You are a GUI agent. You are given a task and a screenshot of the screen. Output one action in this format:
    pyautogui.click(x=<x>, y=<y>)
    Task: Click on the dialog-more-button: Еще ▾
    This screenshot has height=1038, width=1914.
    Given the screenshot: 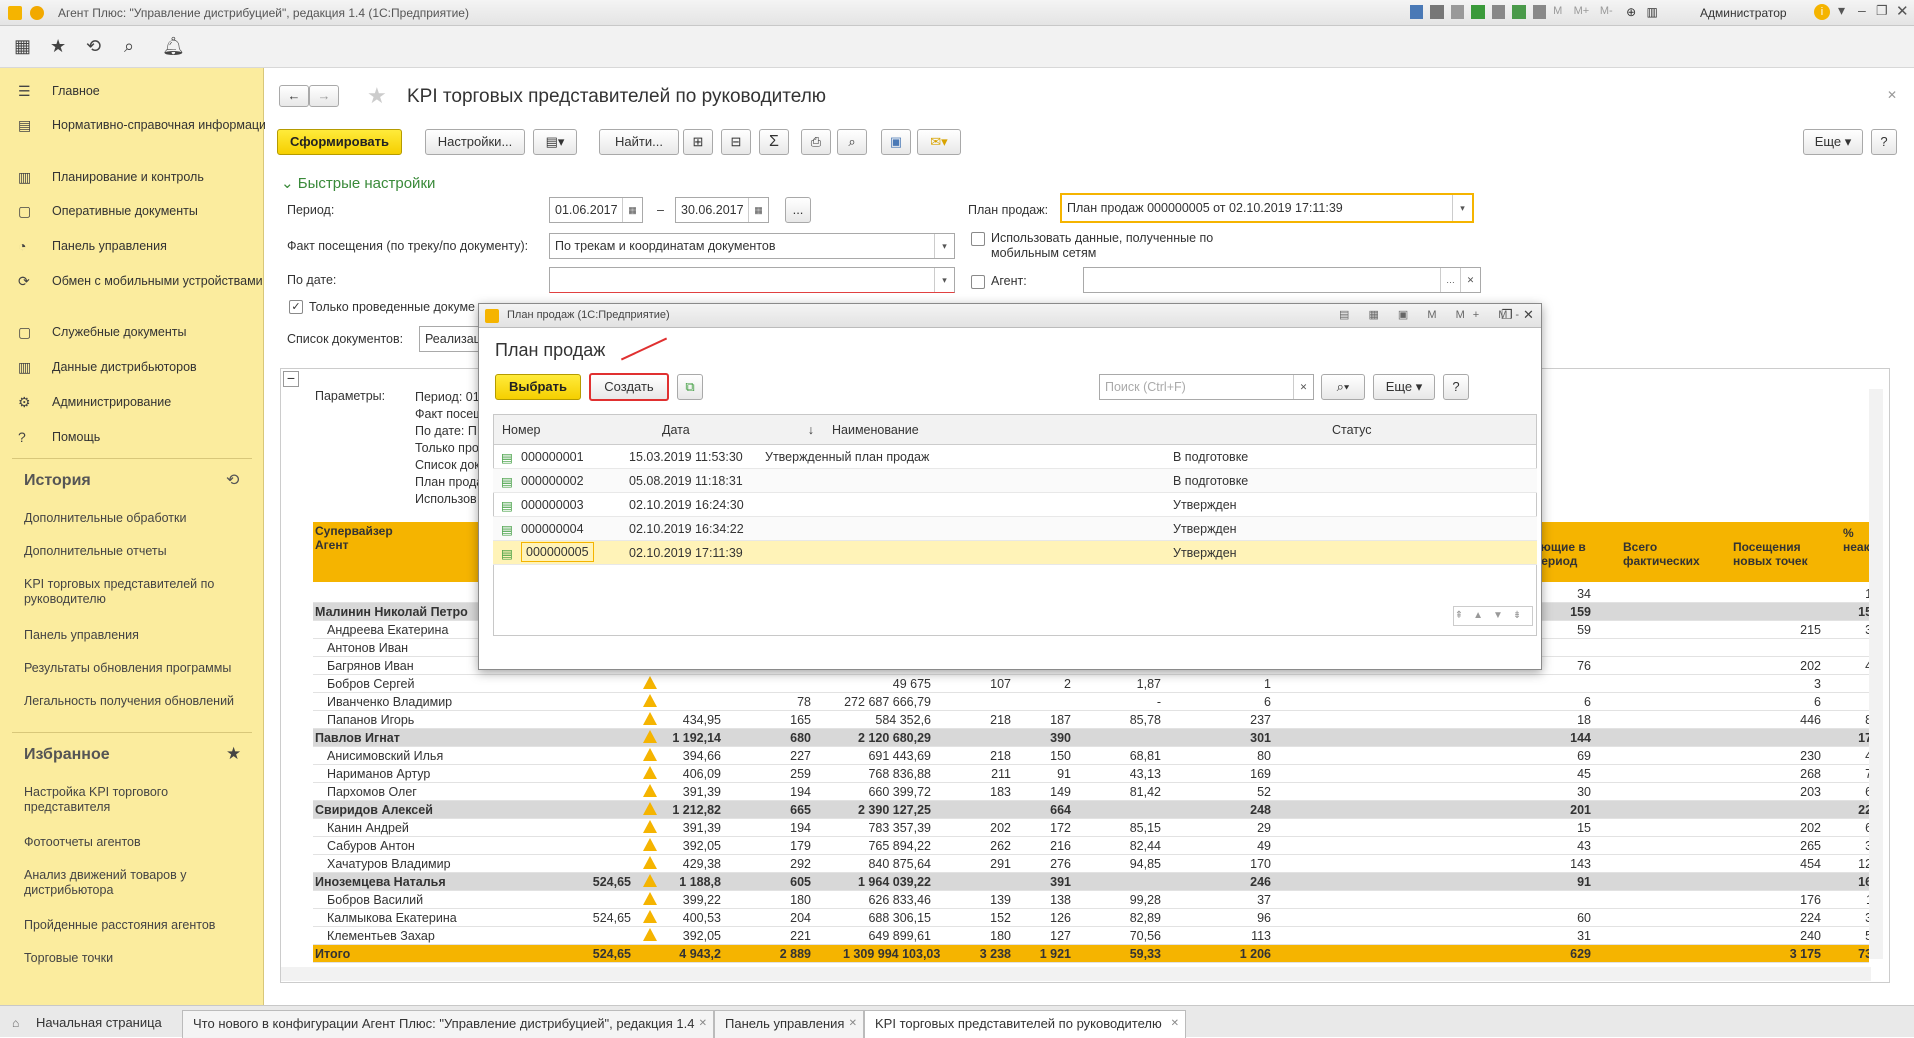 What is the action you would take?
    pyautogui.click(x=1404, y=387)
    